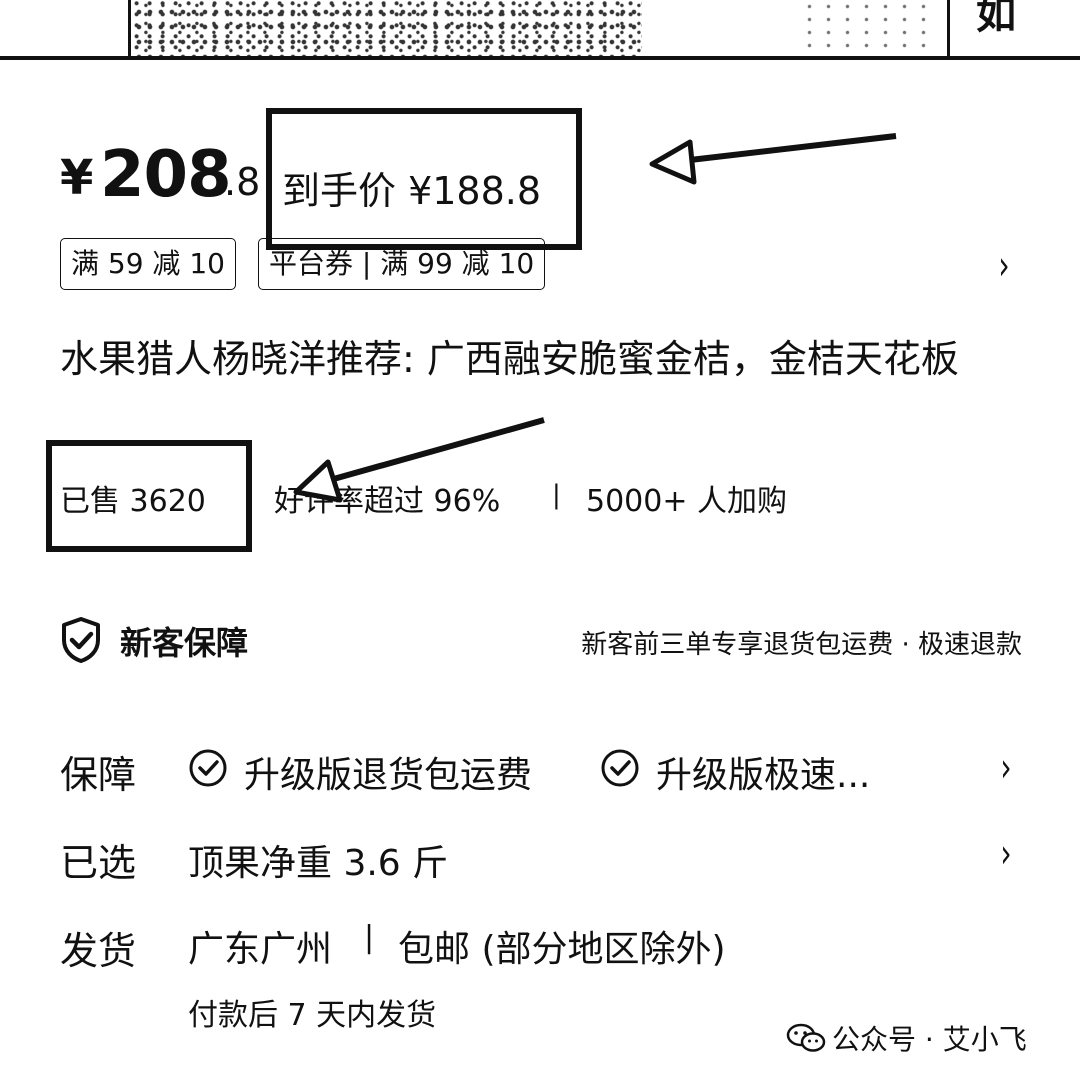 Image resolution: width=1080 pixels, height=1080 pixels. What do you see at coordinates (98, 951) in the screenshot?
I see `shipping-label: 发货` at bounding box center [98, 951].